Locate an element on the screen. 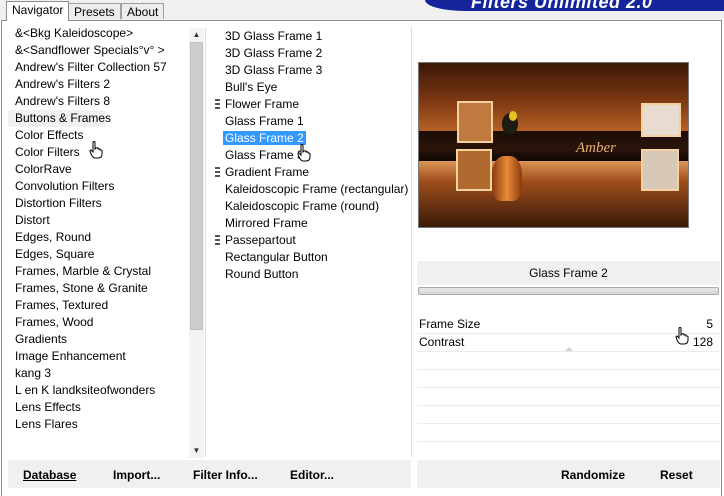 The width and height of the screenshot is (724, 496). filter-item: 3D Glass Frame 2 is located at coordinates (311, 53).